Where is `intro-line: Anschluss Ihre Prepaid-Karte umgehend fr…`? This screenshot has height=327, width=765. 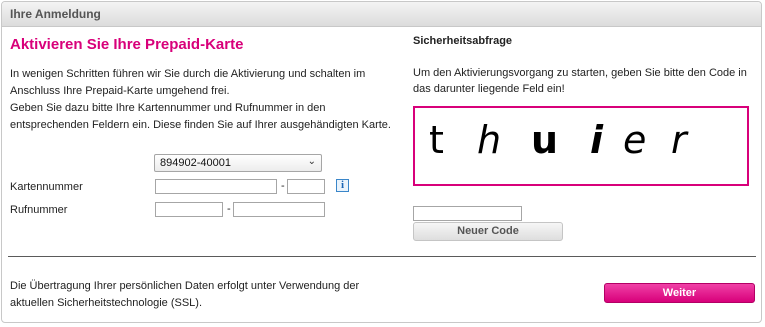
intro-line: Anschluss Ihre Prepaid-Karte umgehend fr… is located at coordinates (120, 91).